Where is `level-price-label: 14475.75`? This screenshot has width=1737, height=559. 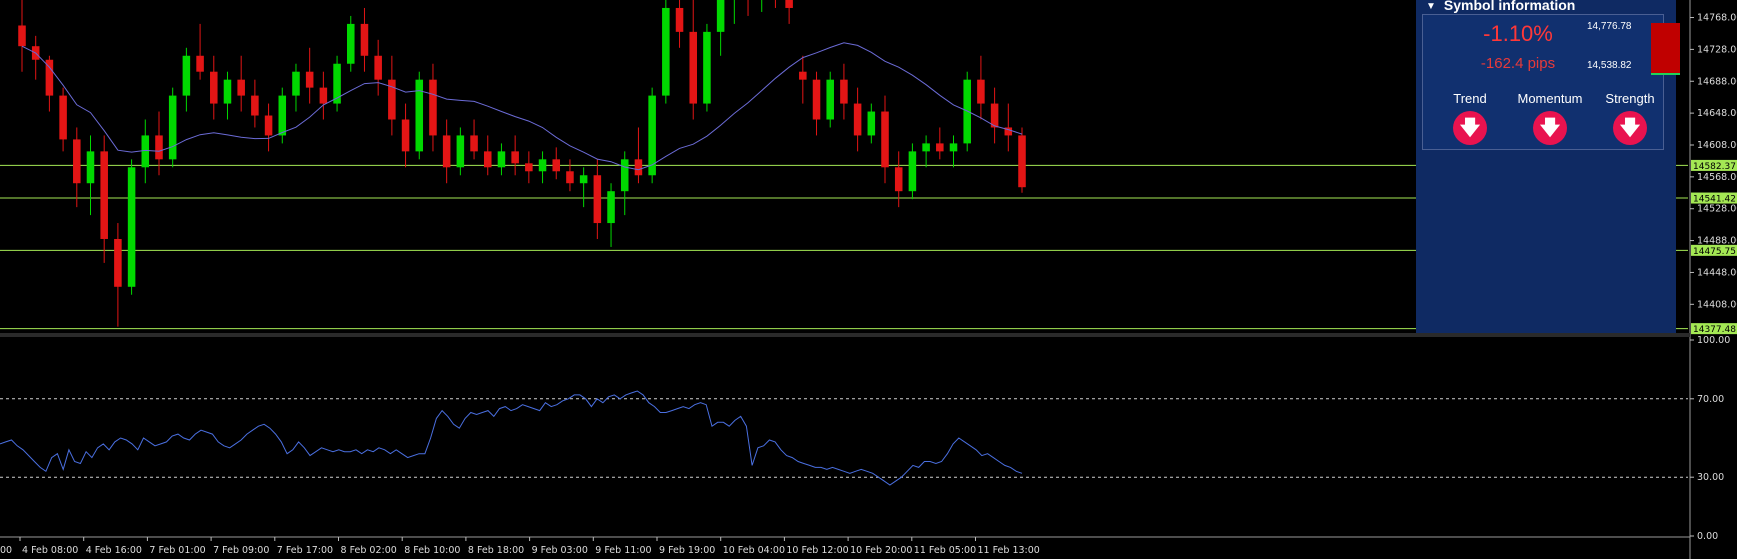 level-price-label: 14475.75 is located at coordinates (1714, 252).